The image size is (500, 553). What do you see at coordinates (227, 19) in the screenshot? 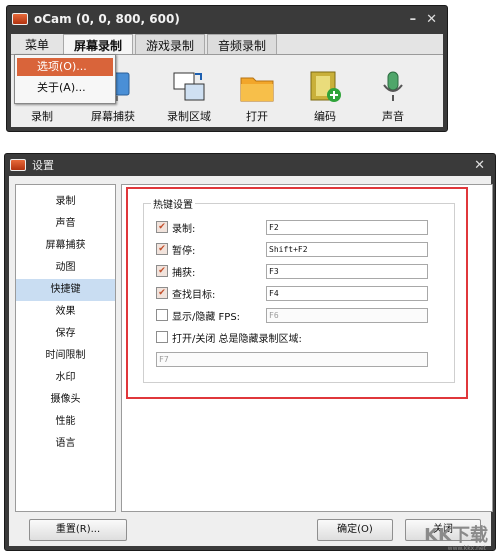
I see `ocam-title-bar: oCam (0, 0, 800, 600) – ✕` at bounding box center [227, 19].